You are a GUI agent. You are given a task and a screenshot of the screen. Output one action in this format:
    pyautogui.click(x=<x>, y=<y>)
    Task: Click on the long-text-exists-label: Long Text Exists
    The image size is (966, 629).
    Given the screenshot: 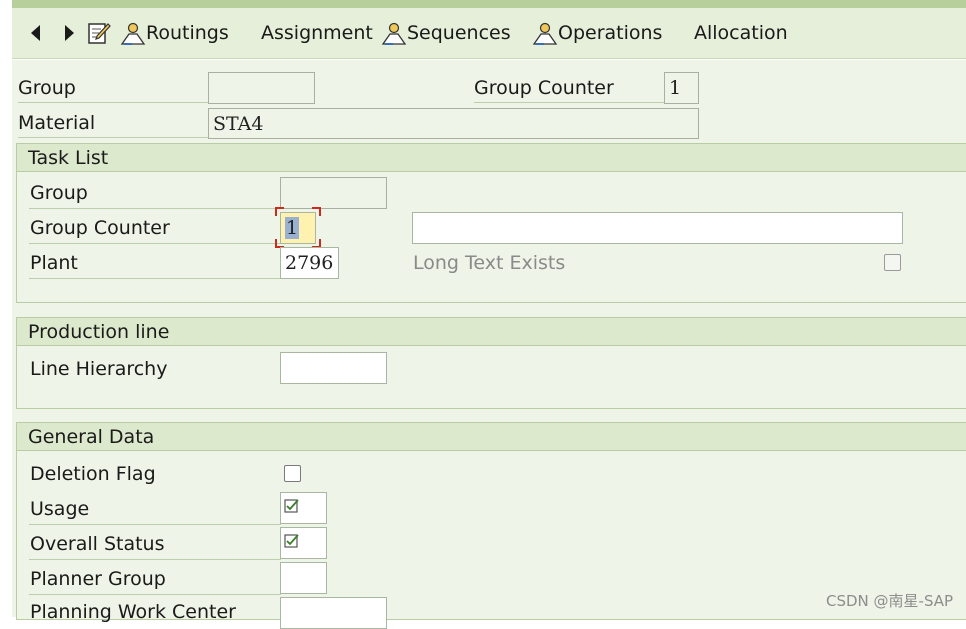 What is the action you would take?
    pyautogui.click(x=489, y=263)
    